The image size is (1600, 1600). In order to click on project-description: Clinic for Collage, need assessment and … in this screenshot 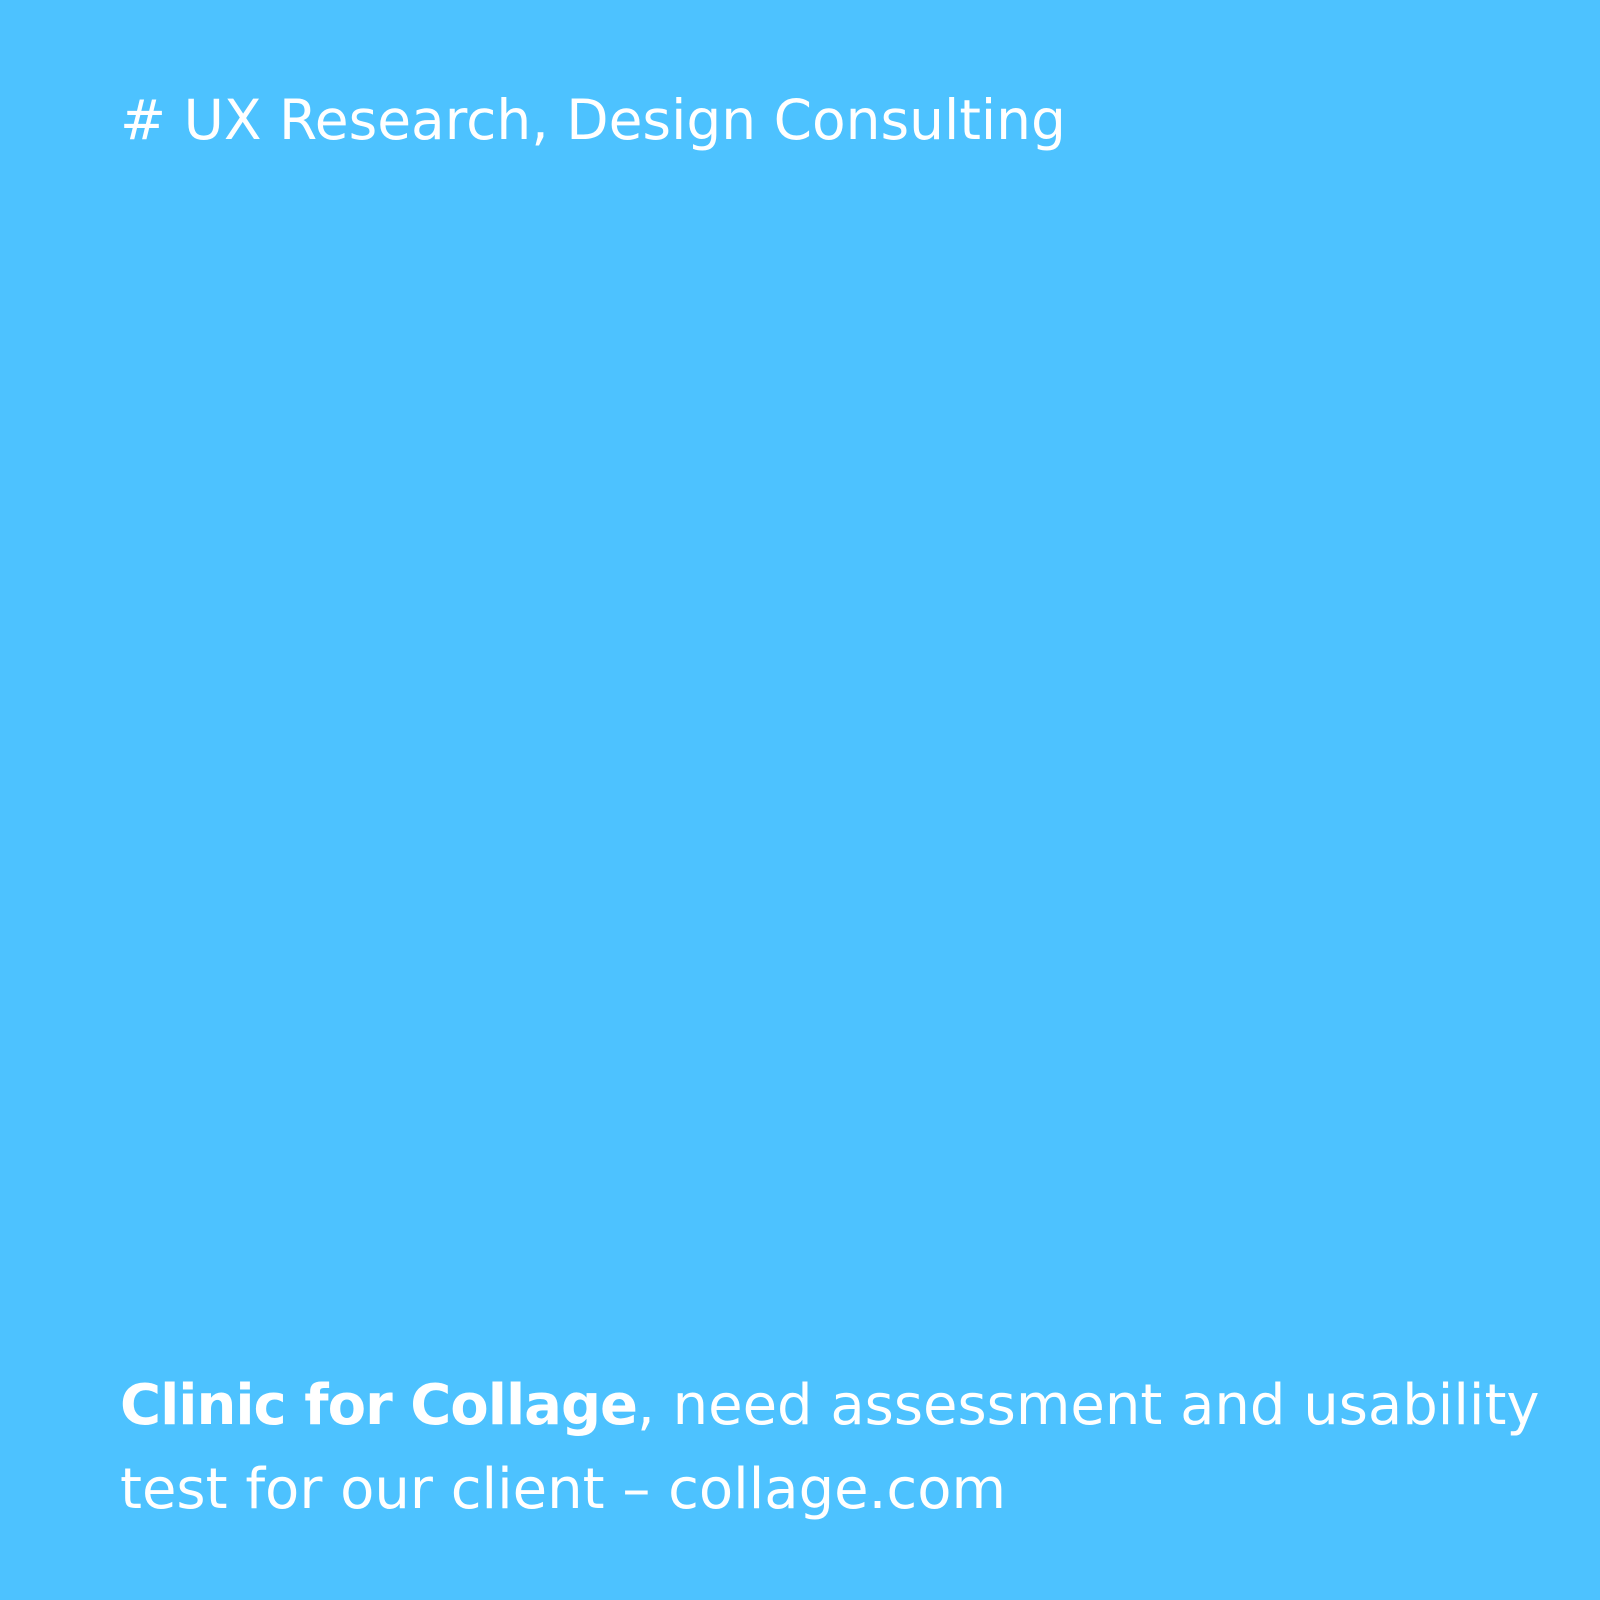, I will do `click(830, 1448)`.